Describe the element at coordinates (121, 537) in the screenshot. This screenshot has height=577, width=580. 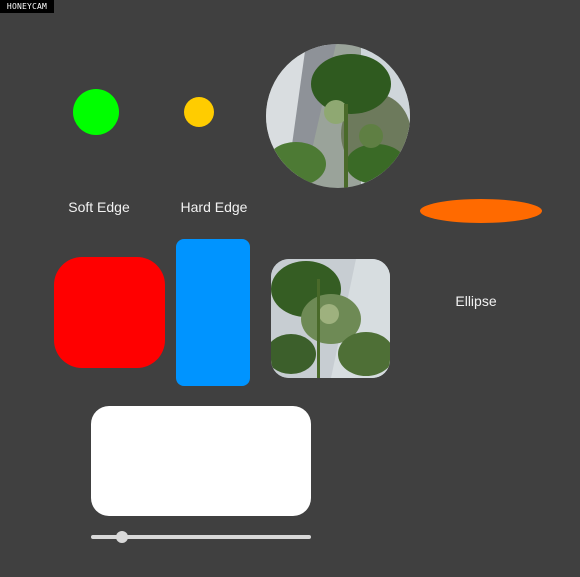
I see `slider-thumb` at that location.